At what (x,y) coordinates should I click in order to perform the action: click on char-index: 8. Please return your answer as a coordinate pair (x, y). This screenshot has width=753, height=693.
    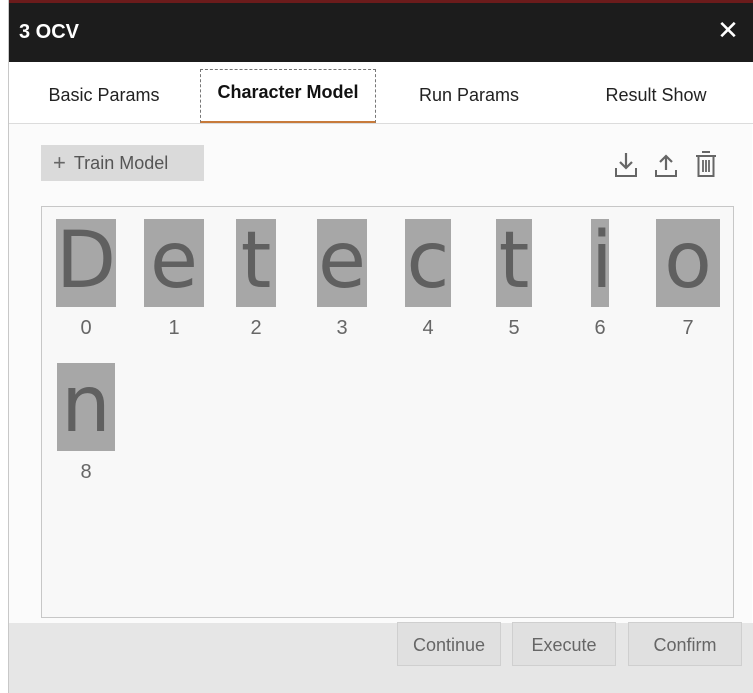
    Looking at the image, I should click on (86, 472).